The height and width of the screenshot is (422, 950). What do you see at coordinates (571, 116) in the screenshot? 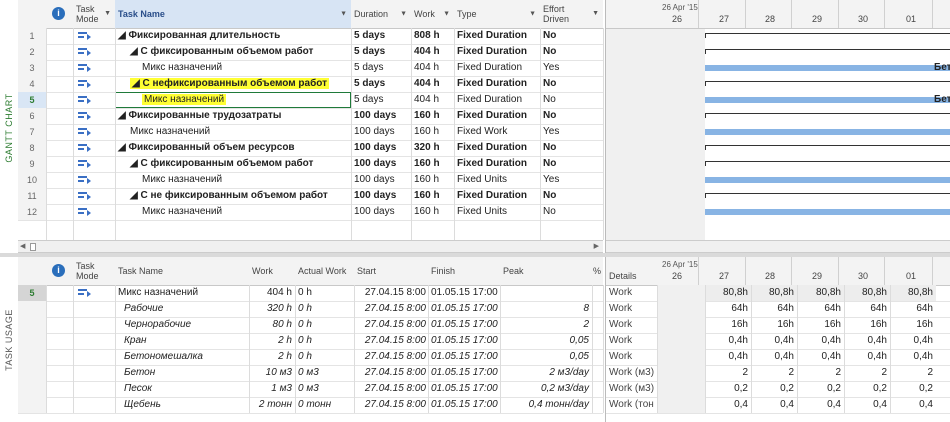
I see `effort-driven-cell: No` at bounding box center [571, 116].